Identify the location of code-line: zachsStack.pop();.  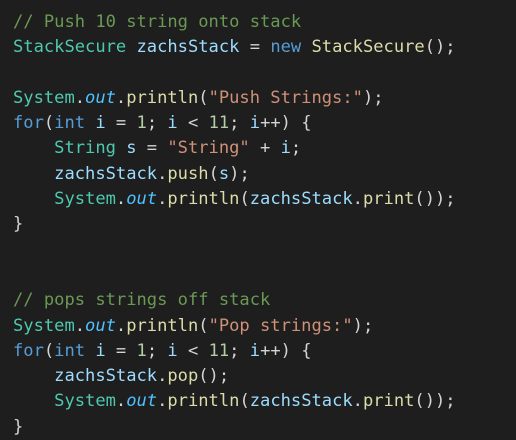
(264, 376).